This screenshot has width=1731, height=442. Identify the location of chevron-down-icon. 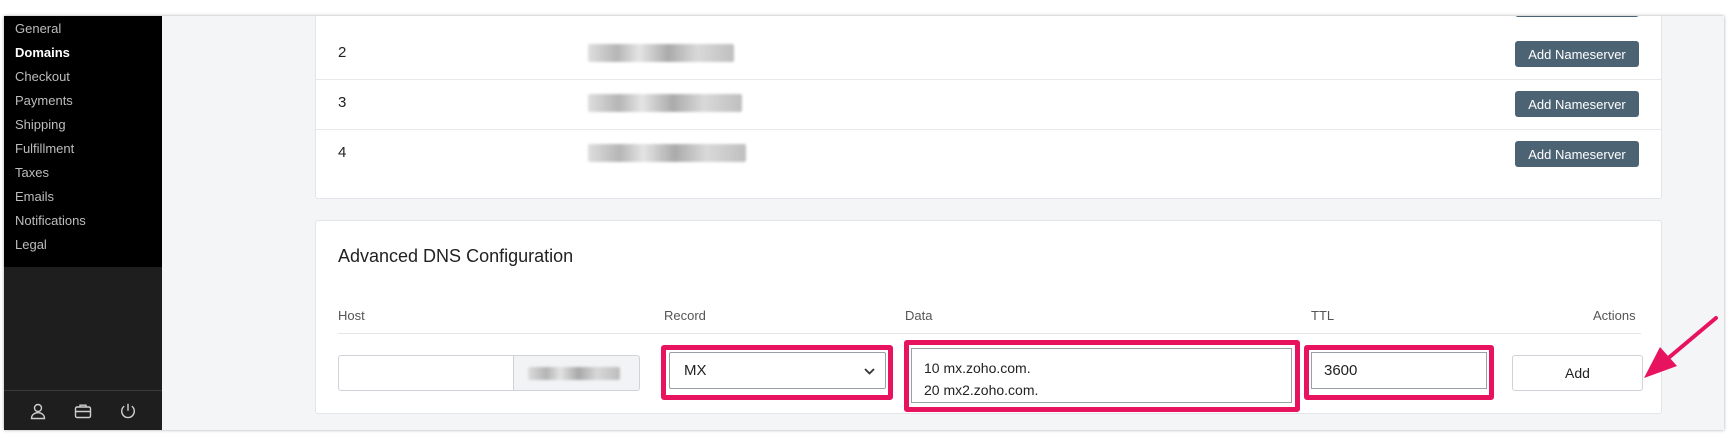
(869, 370).